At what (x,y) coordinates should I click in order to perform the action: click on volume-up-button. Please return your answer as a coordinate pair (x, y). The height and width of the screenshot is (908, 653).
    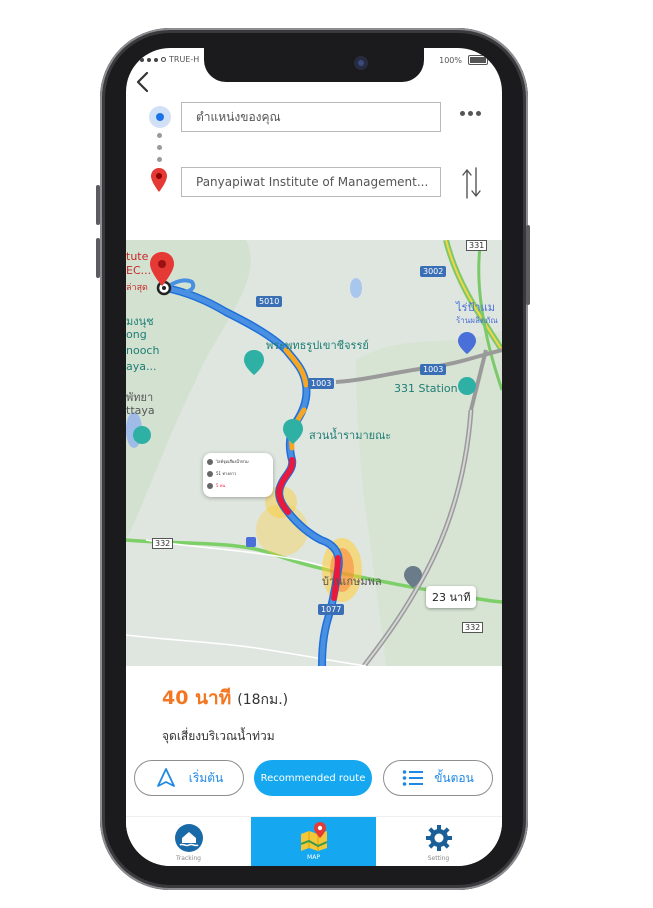
    Looking at the image, I should click on (98, 205).